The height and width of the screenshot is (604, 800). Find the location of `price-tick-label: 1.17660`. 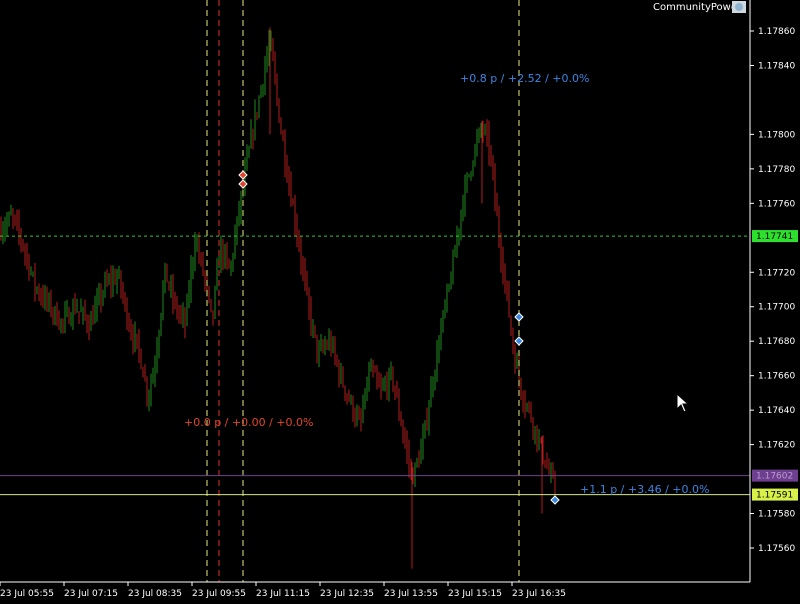

price-tick-label: 1.17660 is located at coordinates (776, 377).